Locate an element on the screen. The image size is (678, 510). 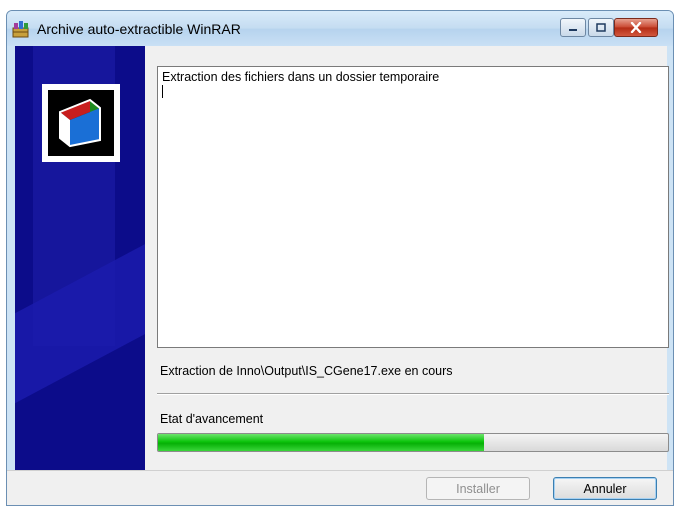
logo-frame is located at coordinates (81, 123).